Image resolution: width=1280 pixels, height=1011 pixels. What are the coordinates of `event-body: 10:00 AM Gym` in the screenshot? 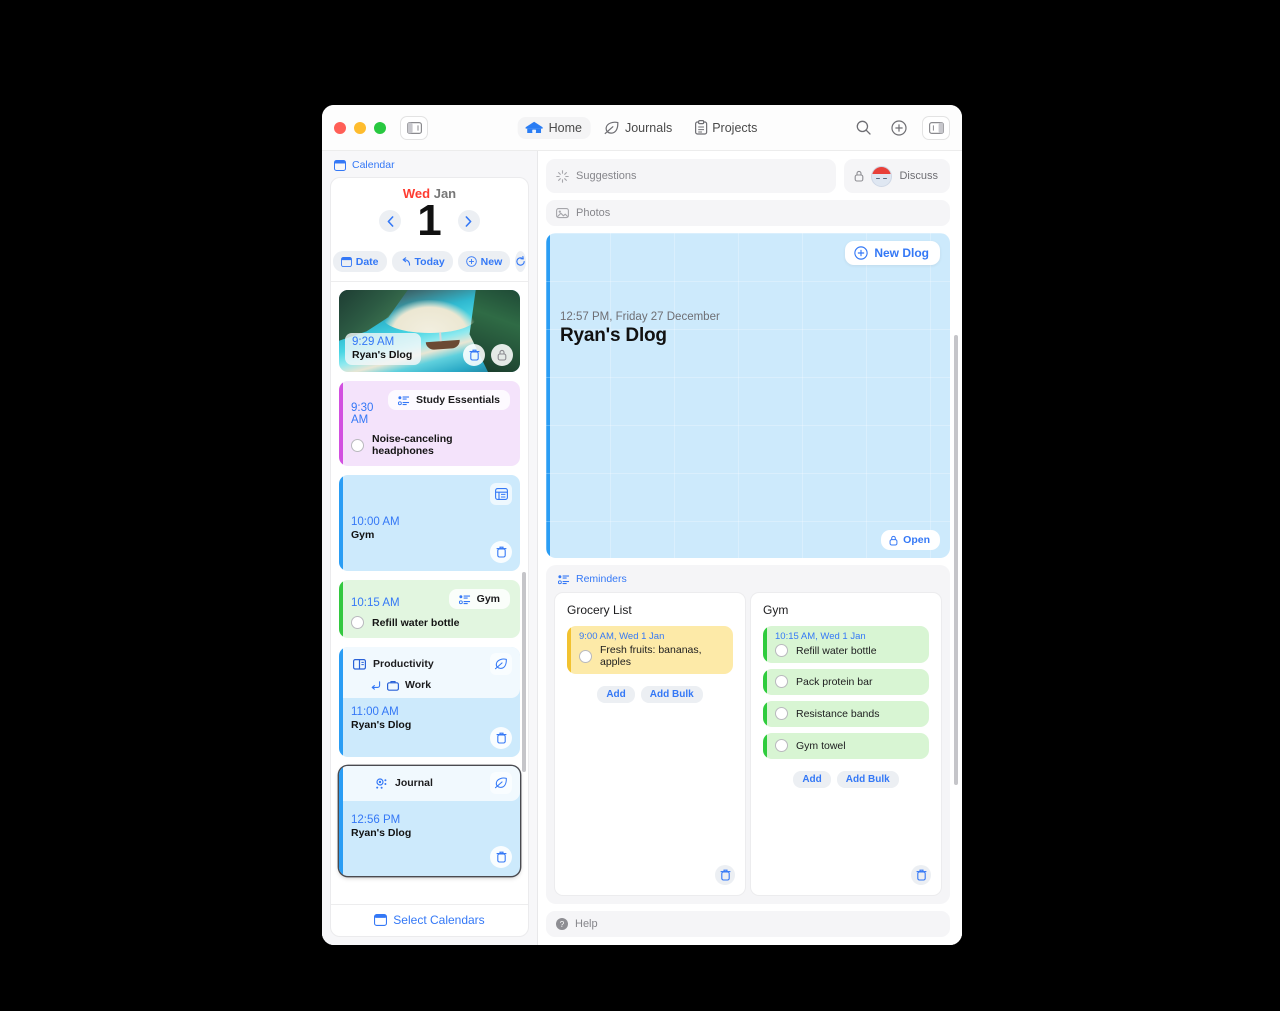 It's located at (429, 523).